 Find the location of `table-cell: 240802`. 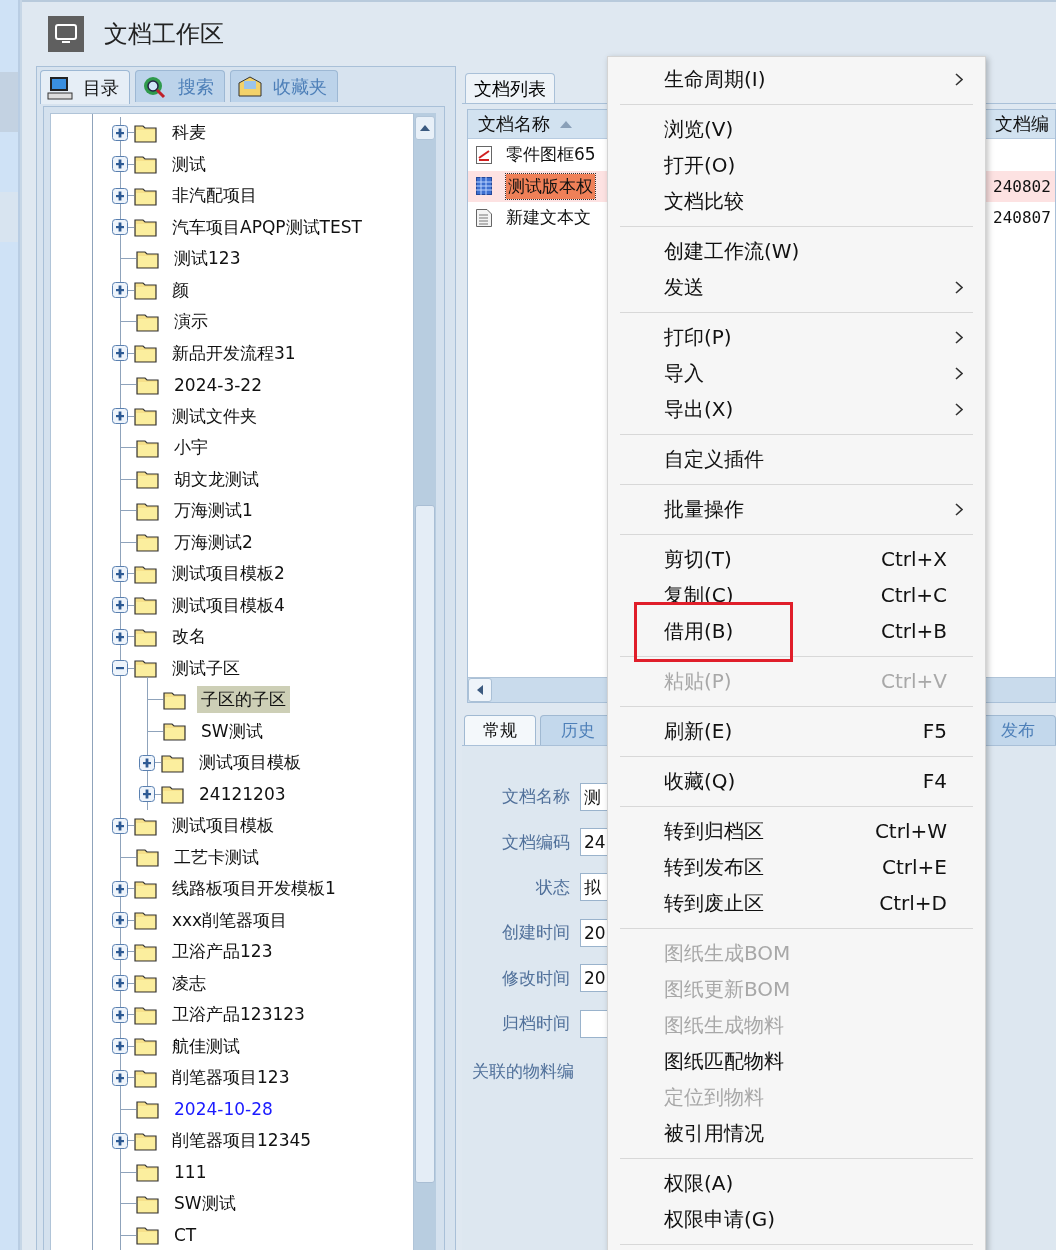

table-cell: 240802 is located at coordinates (1022, 186).